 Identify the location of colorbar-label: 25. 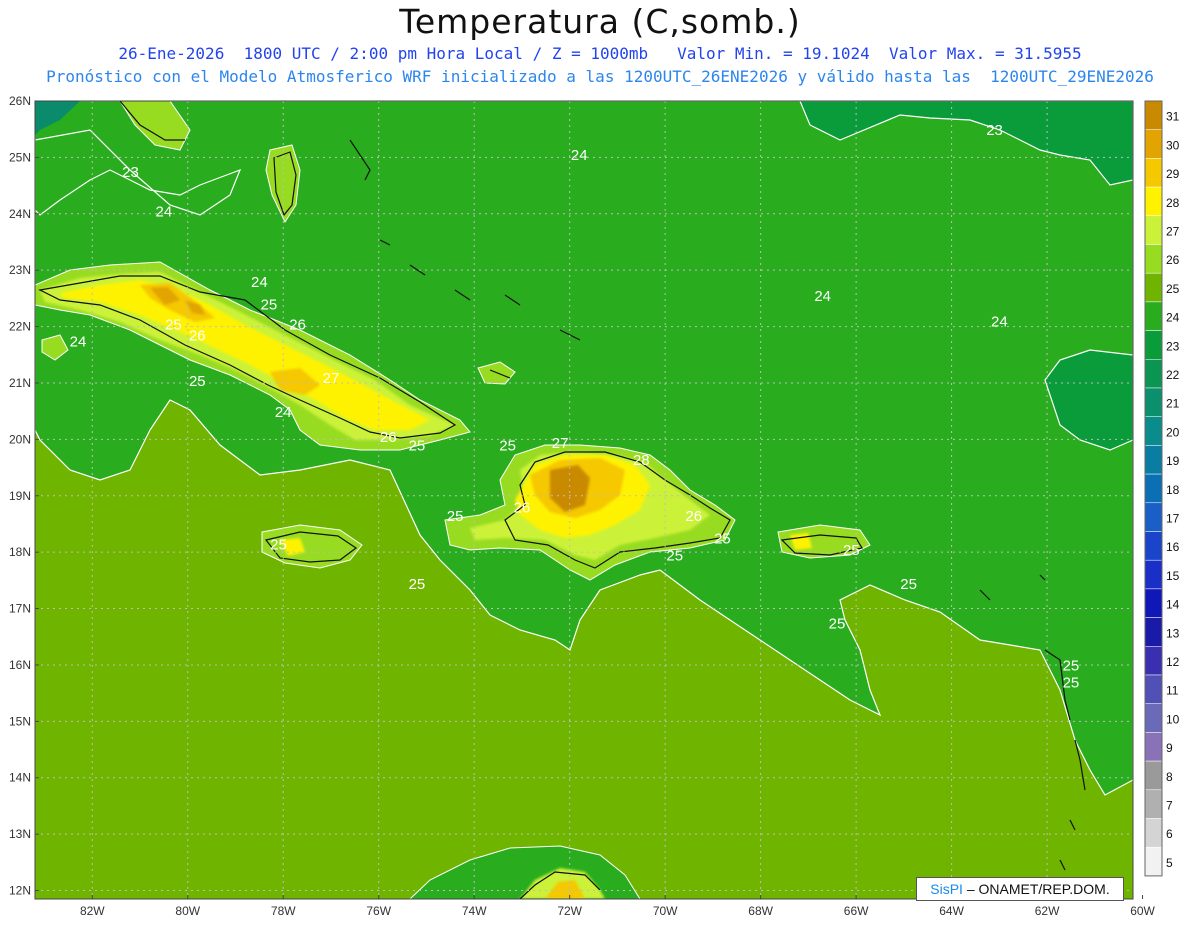
(1173, 289).